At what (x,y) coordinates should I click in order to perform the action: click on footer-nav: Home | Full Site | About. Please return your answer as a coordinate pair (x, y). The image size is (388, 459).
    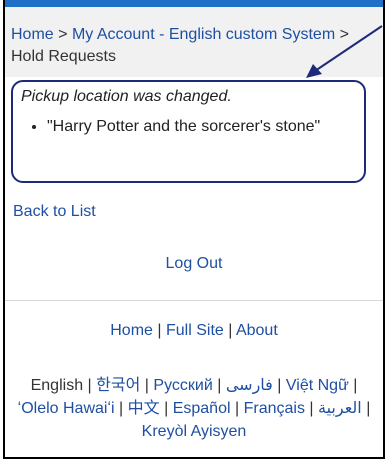
    Looking at the image, I should click on (194, 331).